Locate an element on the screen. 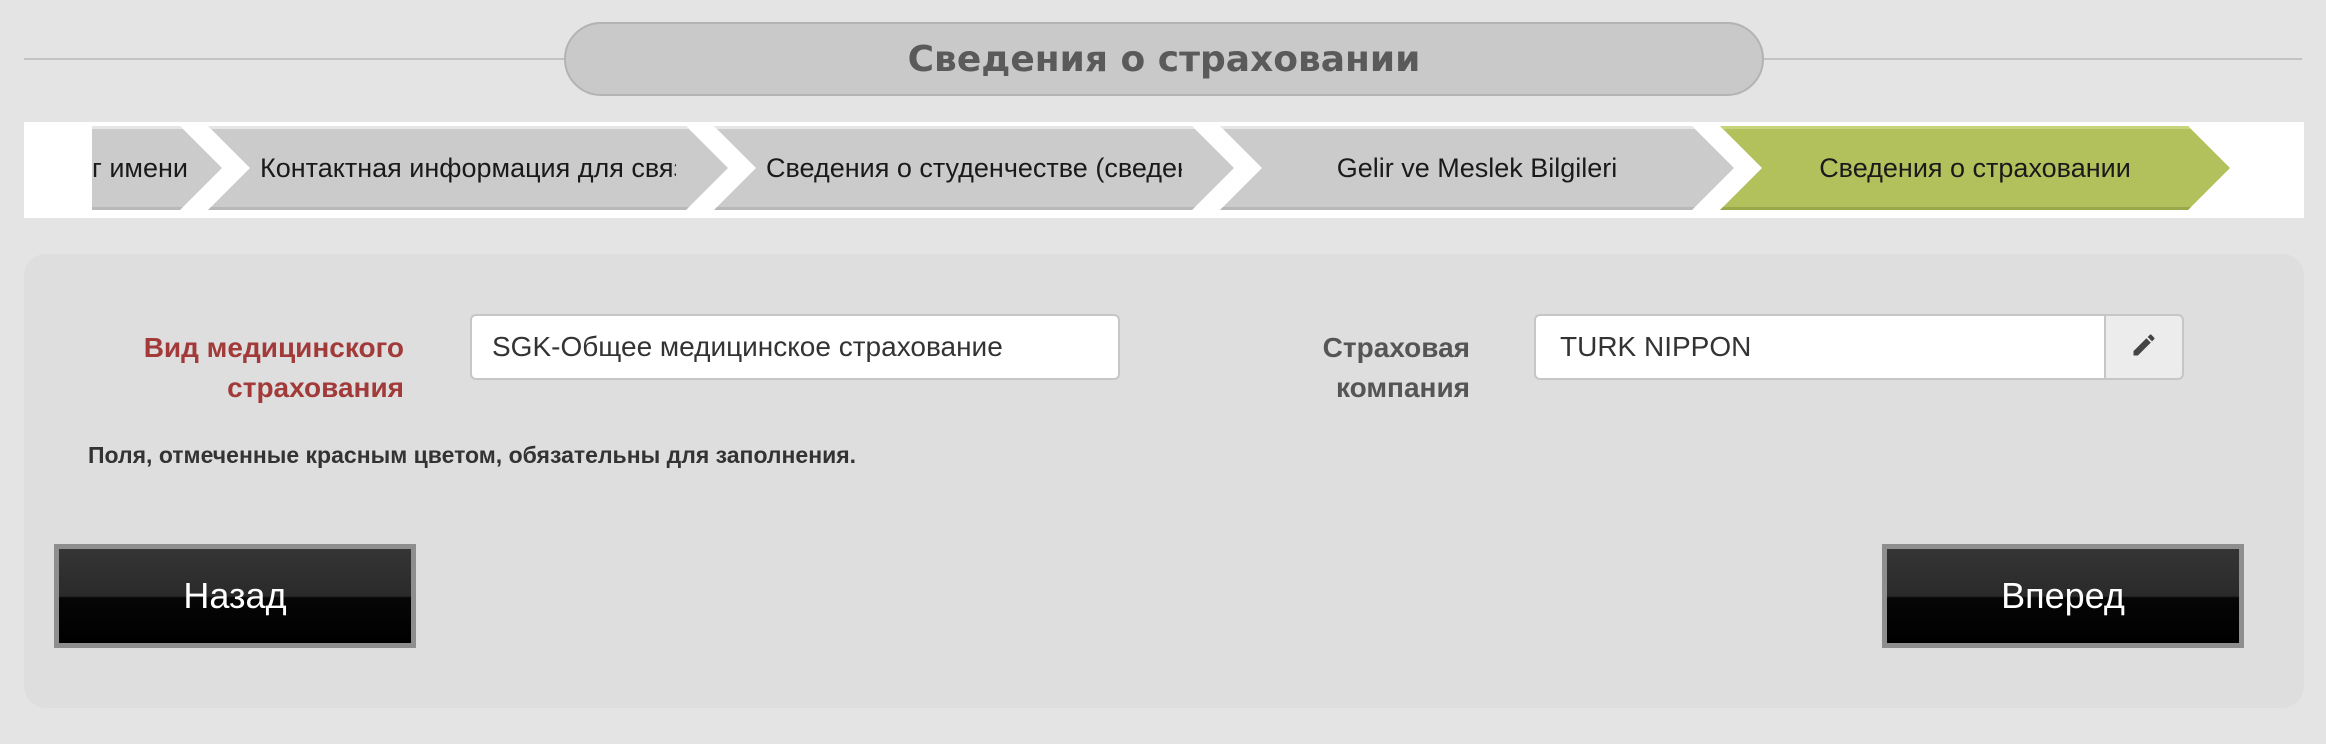 The height and width of the screenshot is (744, 2326). insurance-company-field: TURK NIPPON is located at coordinates (1821, 347).